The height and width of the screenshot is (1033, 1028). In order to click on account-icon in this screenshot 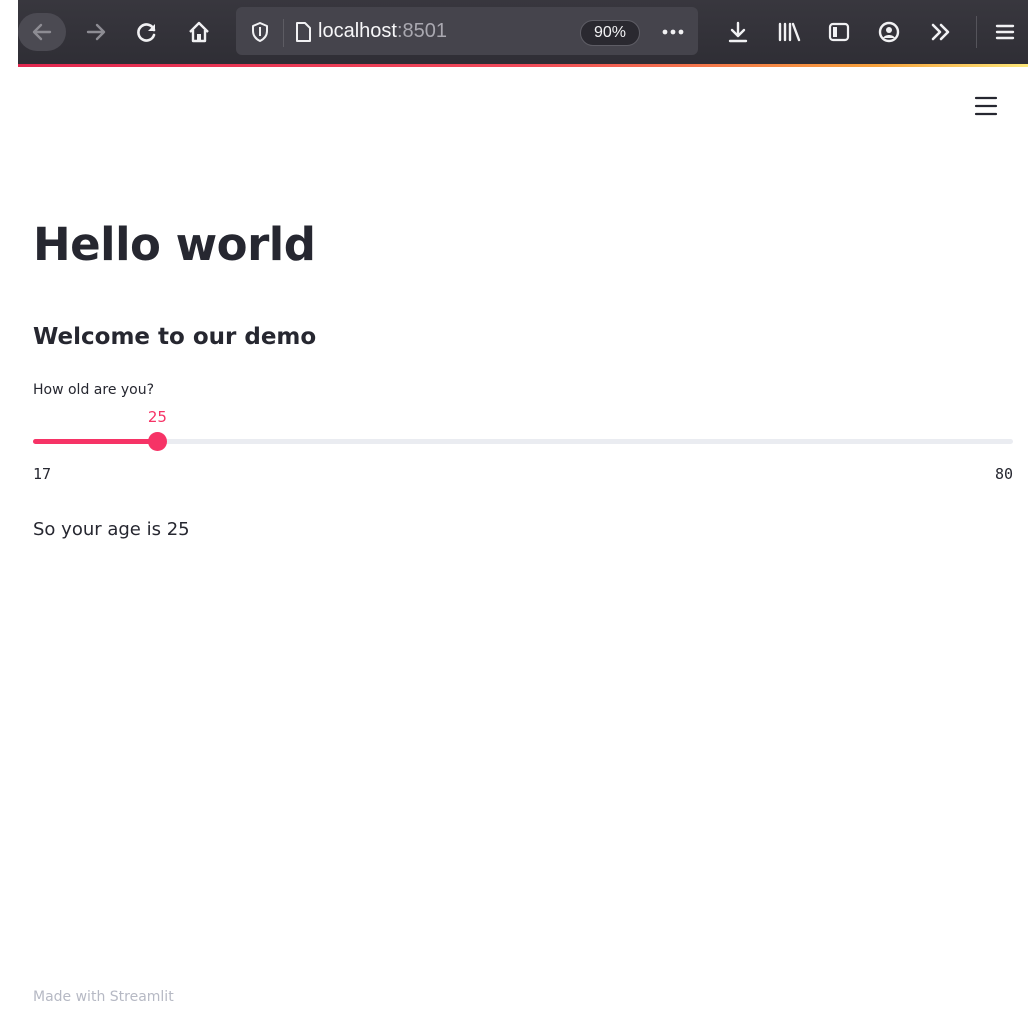, I will do `click(889, 32)`.